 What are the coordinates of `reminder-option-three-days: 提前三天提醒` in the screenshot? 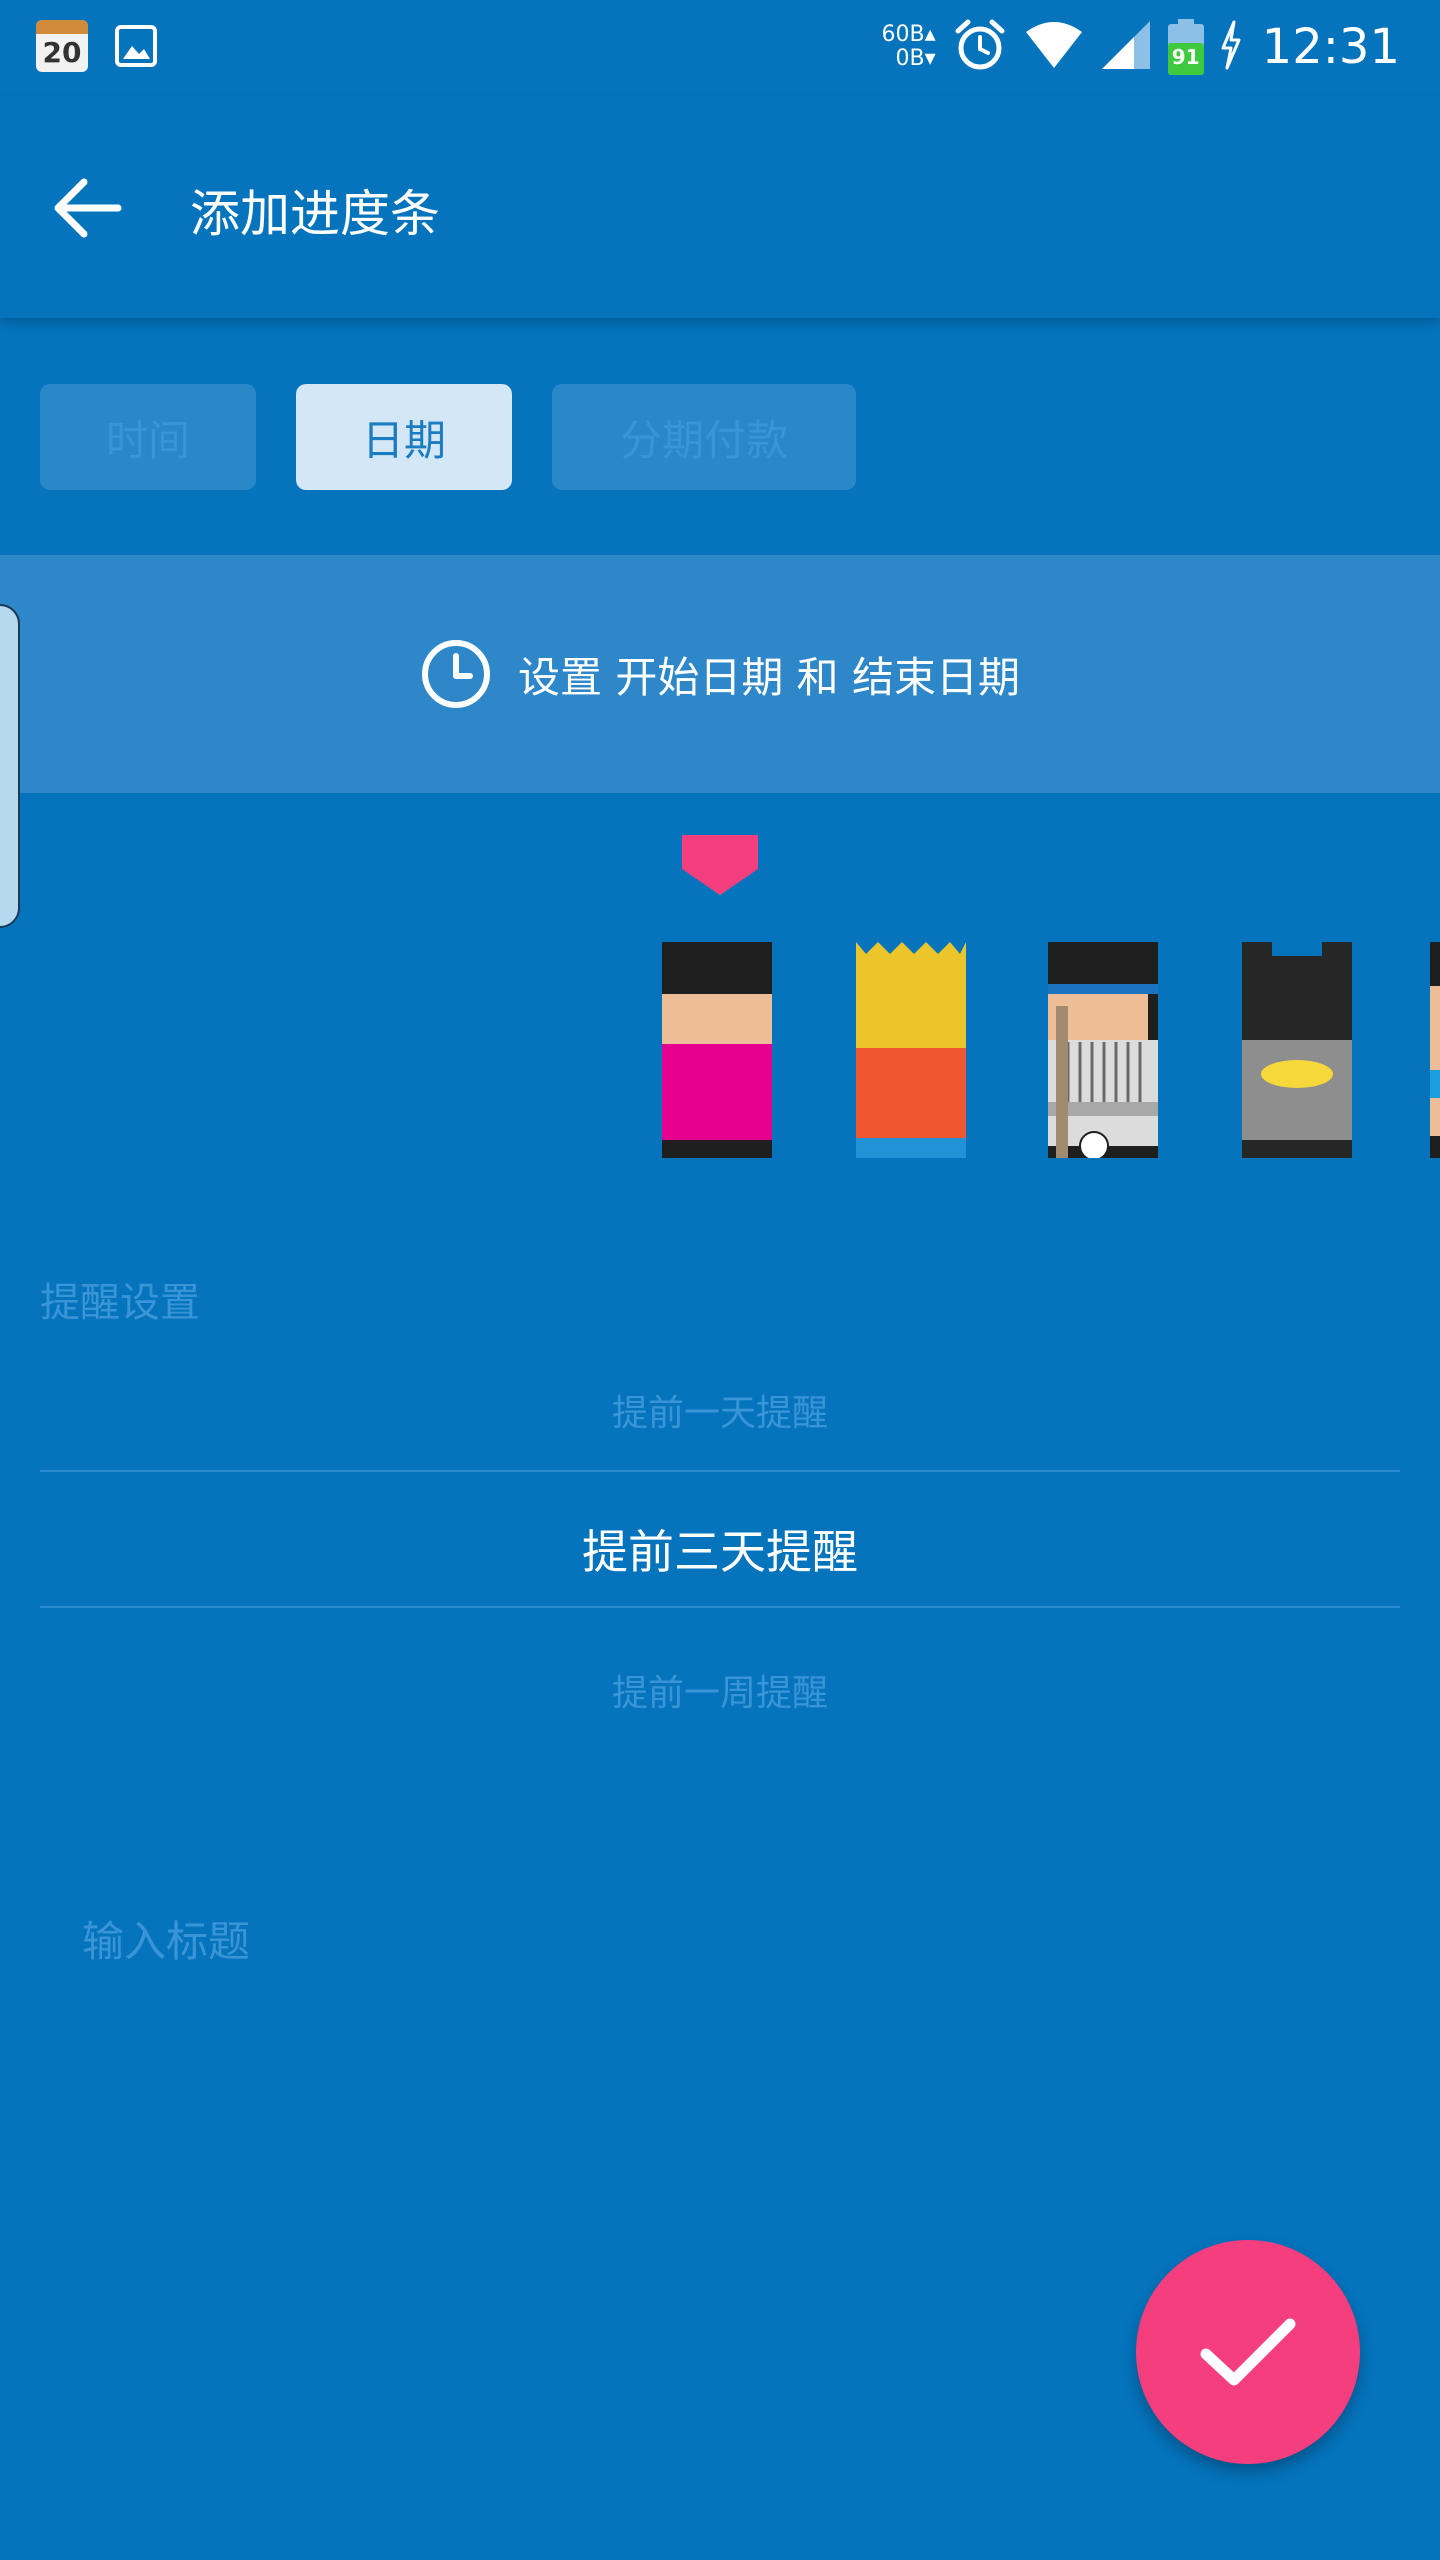 It's located at (720, 1549).